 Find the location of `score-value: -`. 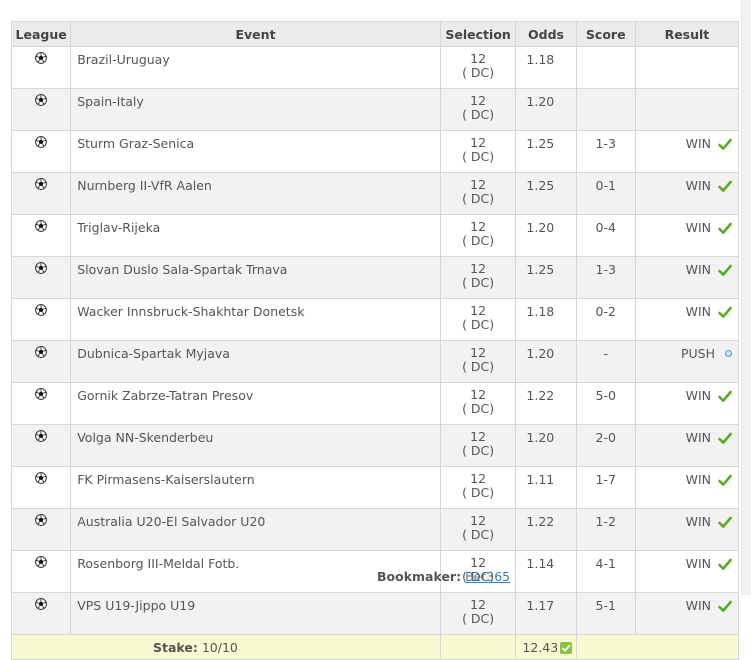

score-value: - is located at coordinates (605, 361).